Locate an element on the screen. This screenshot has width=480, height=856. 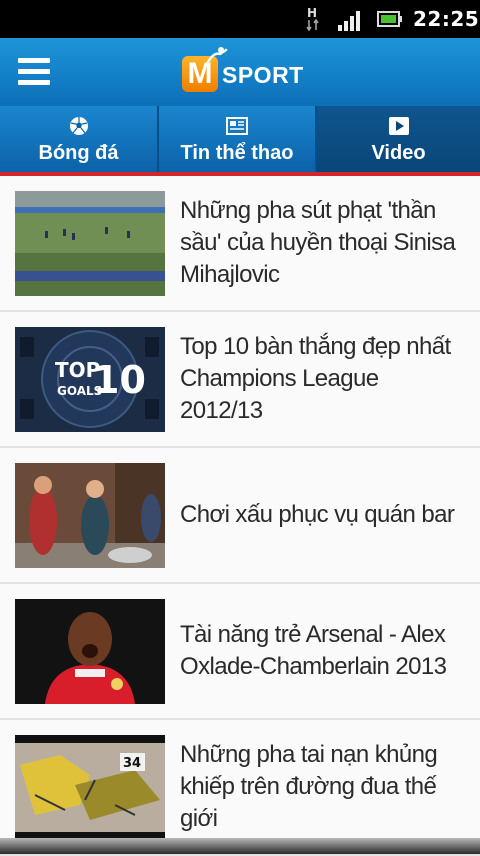
video-title: Chơi xấu phục vụ quán bar is located at coordinates (317, 514).